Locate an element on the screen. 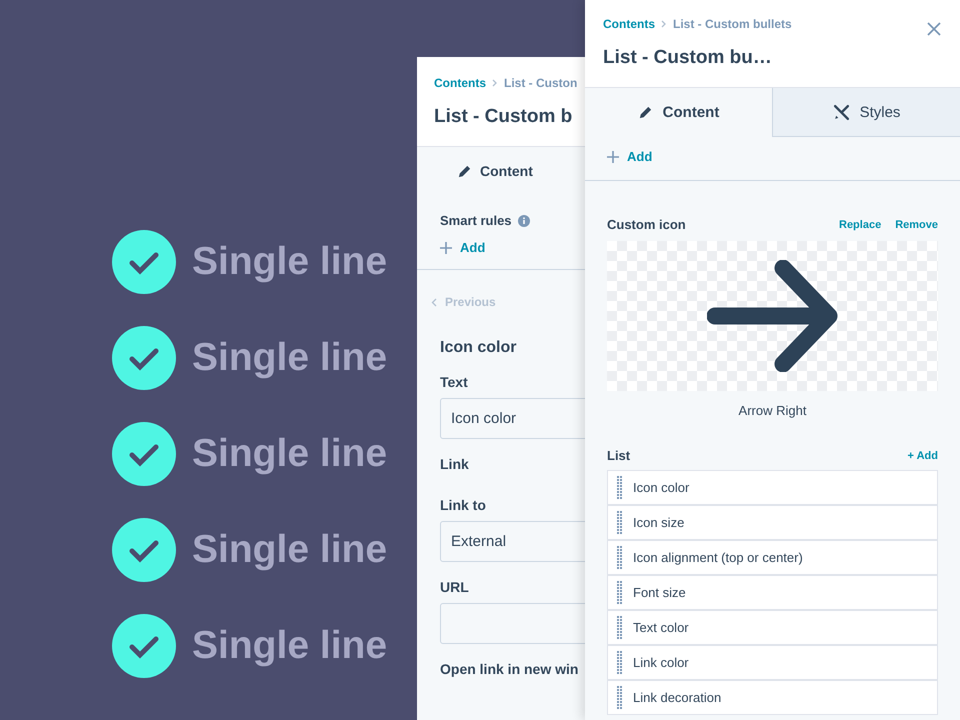 The height and width of the screenshot is (720, 960). close-button is located at coordinates (934, 29).